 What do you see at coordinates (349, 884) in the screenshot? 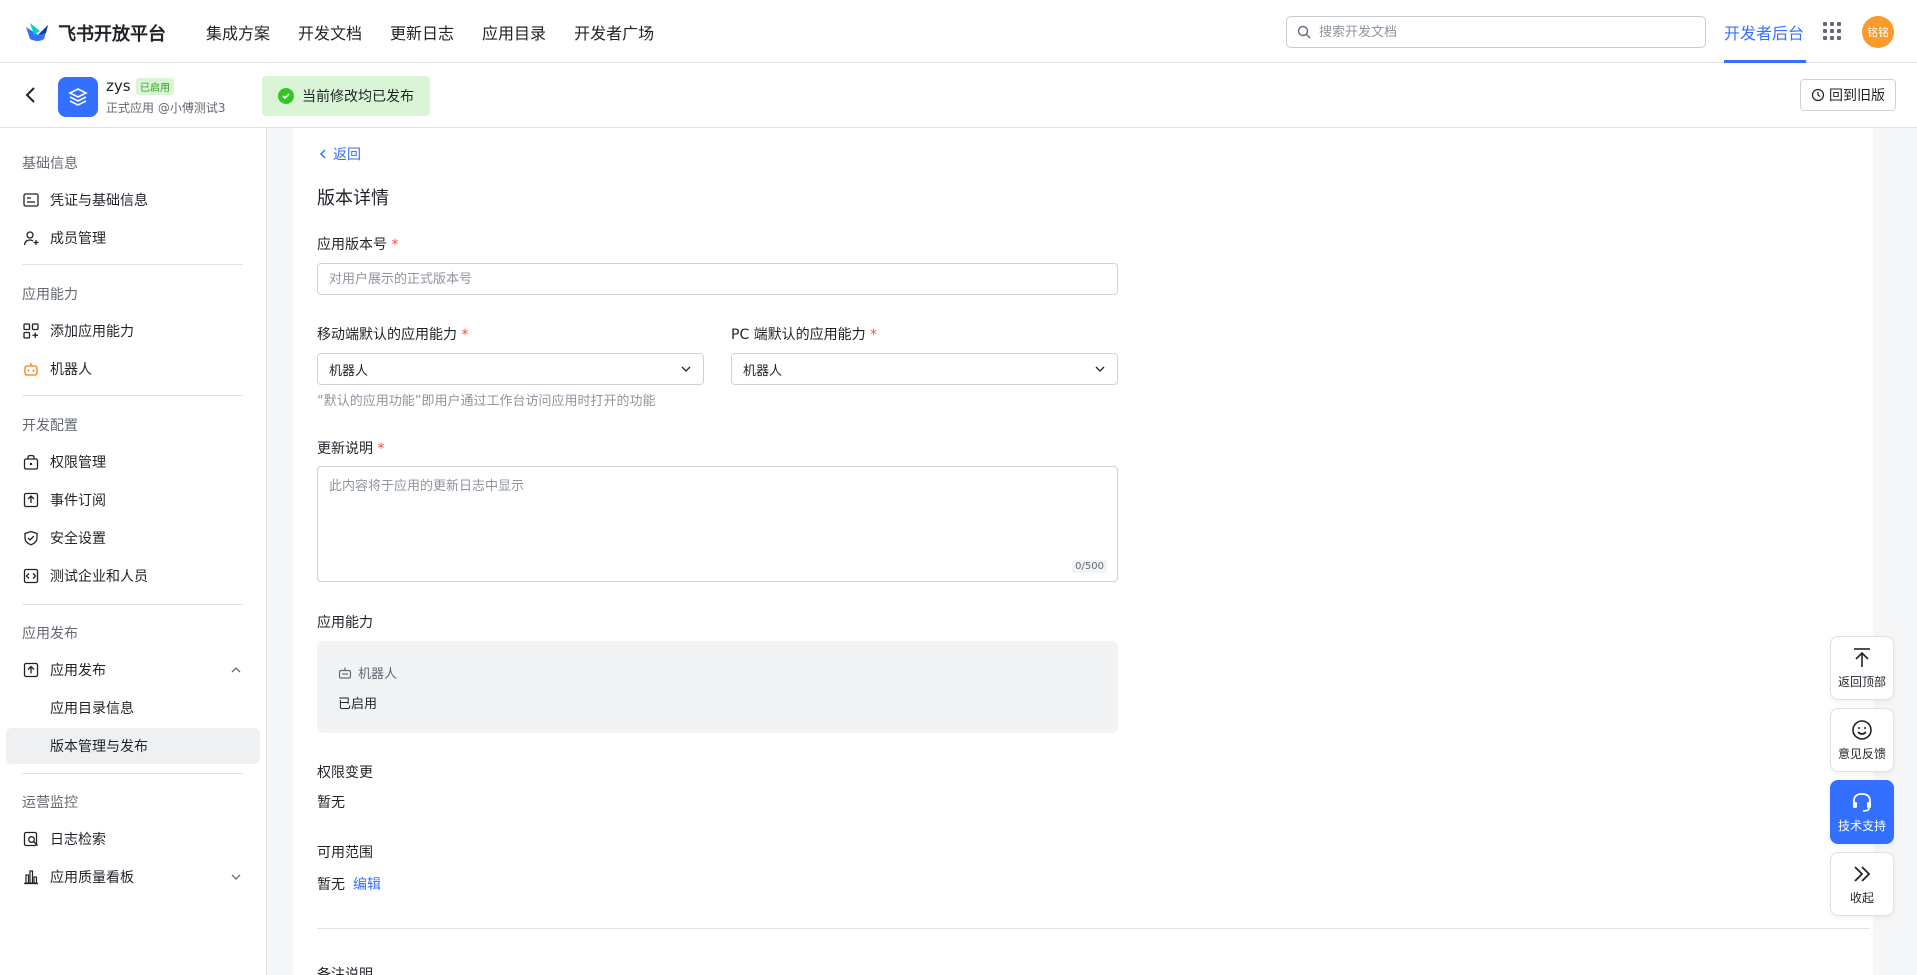
I see `scope-row: 暂无 编辑` at bounding box center [349, 884].